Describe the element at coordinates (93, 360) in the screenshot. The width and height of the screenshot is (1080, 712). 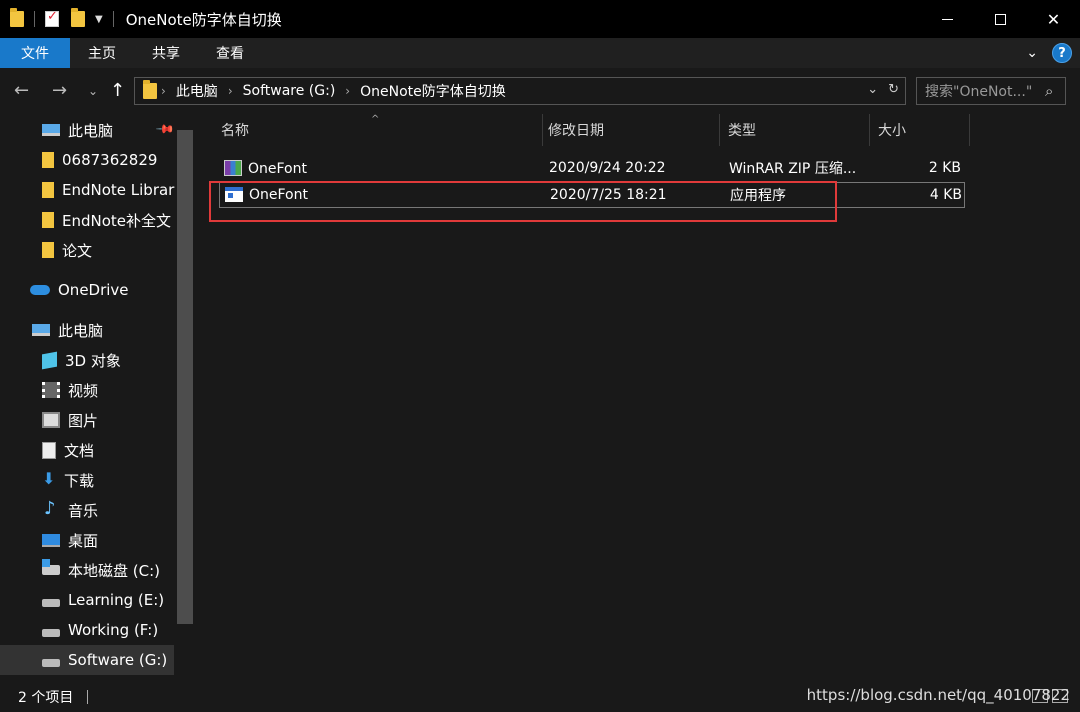
I see `sidebar-item-label: 3D 对象` at that location.